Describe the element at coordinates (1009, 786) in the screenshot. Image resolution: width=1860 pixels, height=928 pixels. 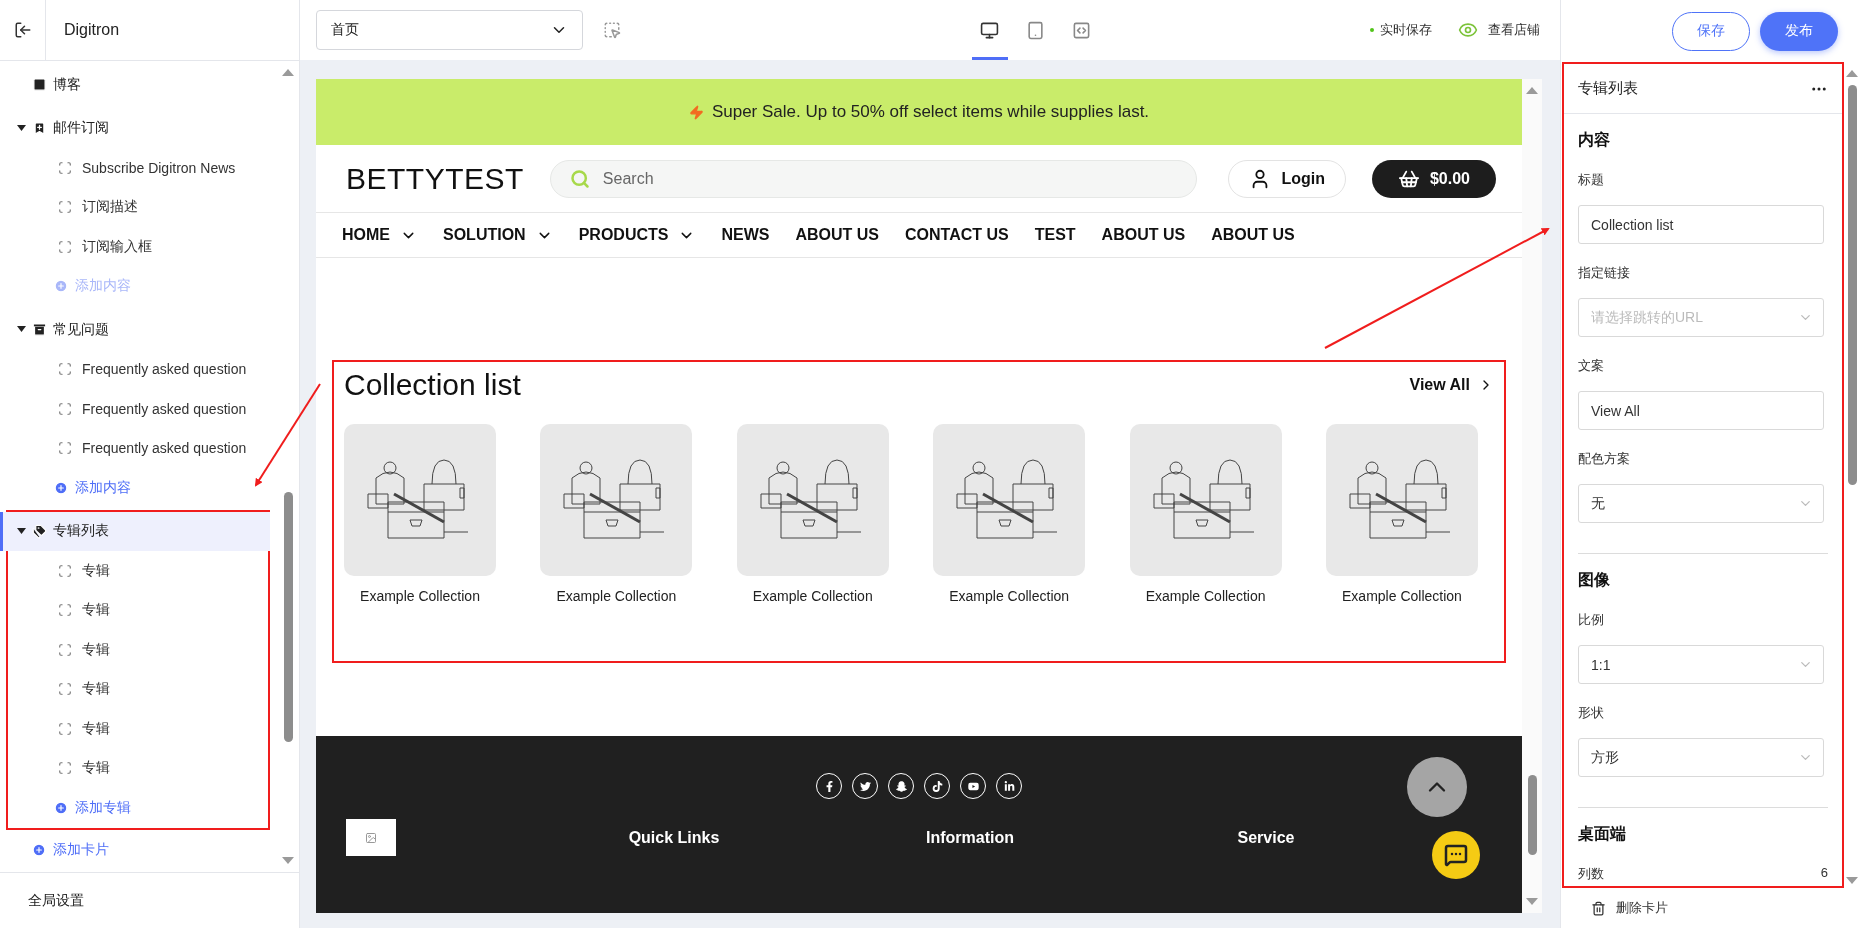
I see `linkedin-icon` at that location.